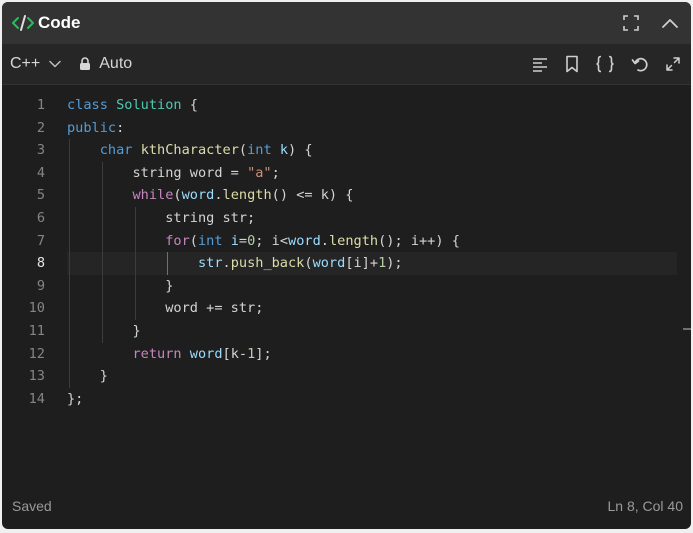 The height and width of the screenshot is (533, 693). I want to click on code-token: k, so click(284, 150).